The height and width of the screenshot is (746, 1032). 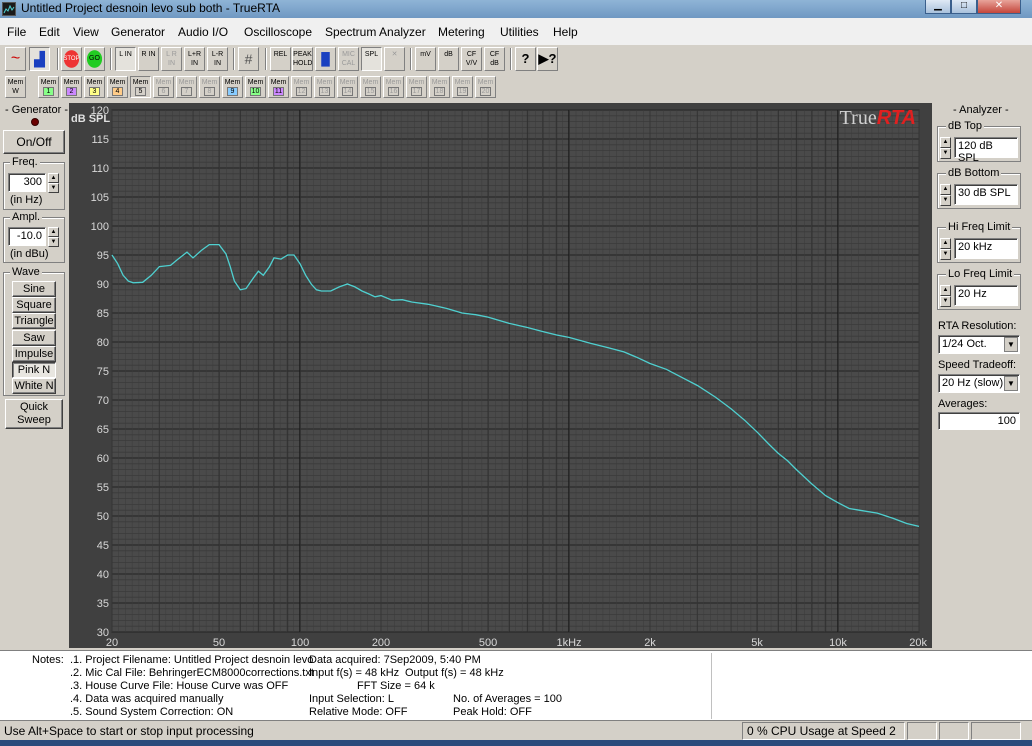 I want to click on mem-8-button: Mem 8, so click(x=209, y=87).